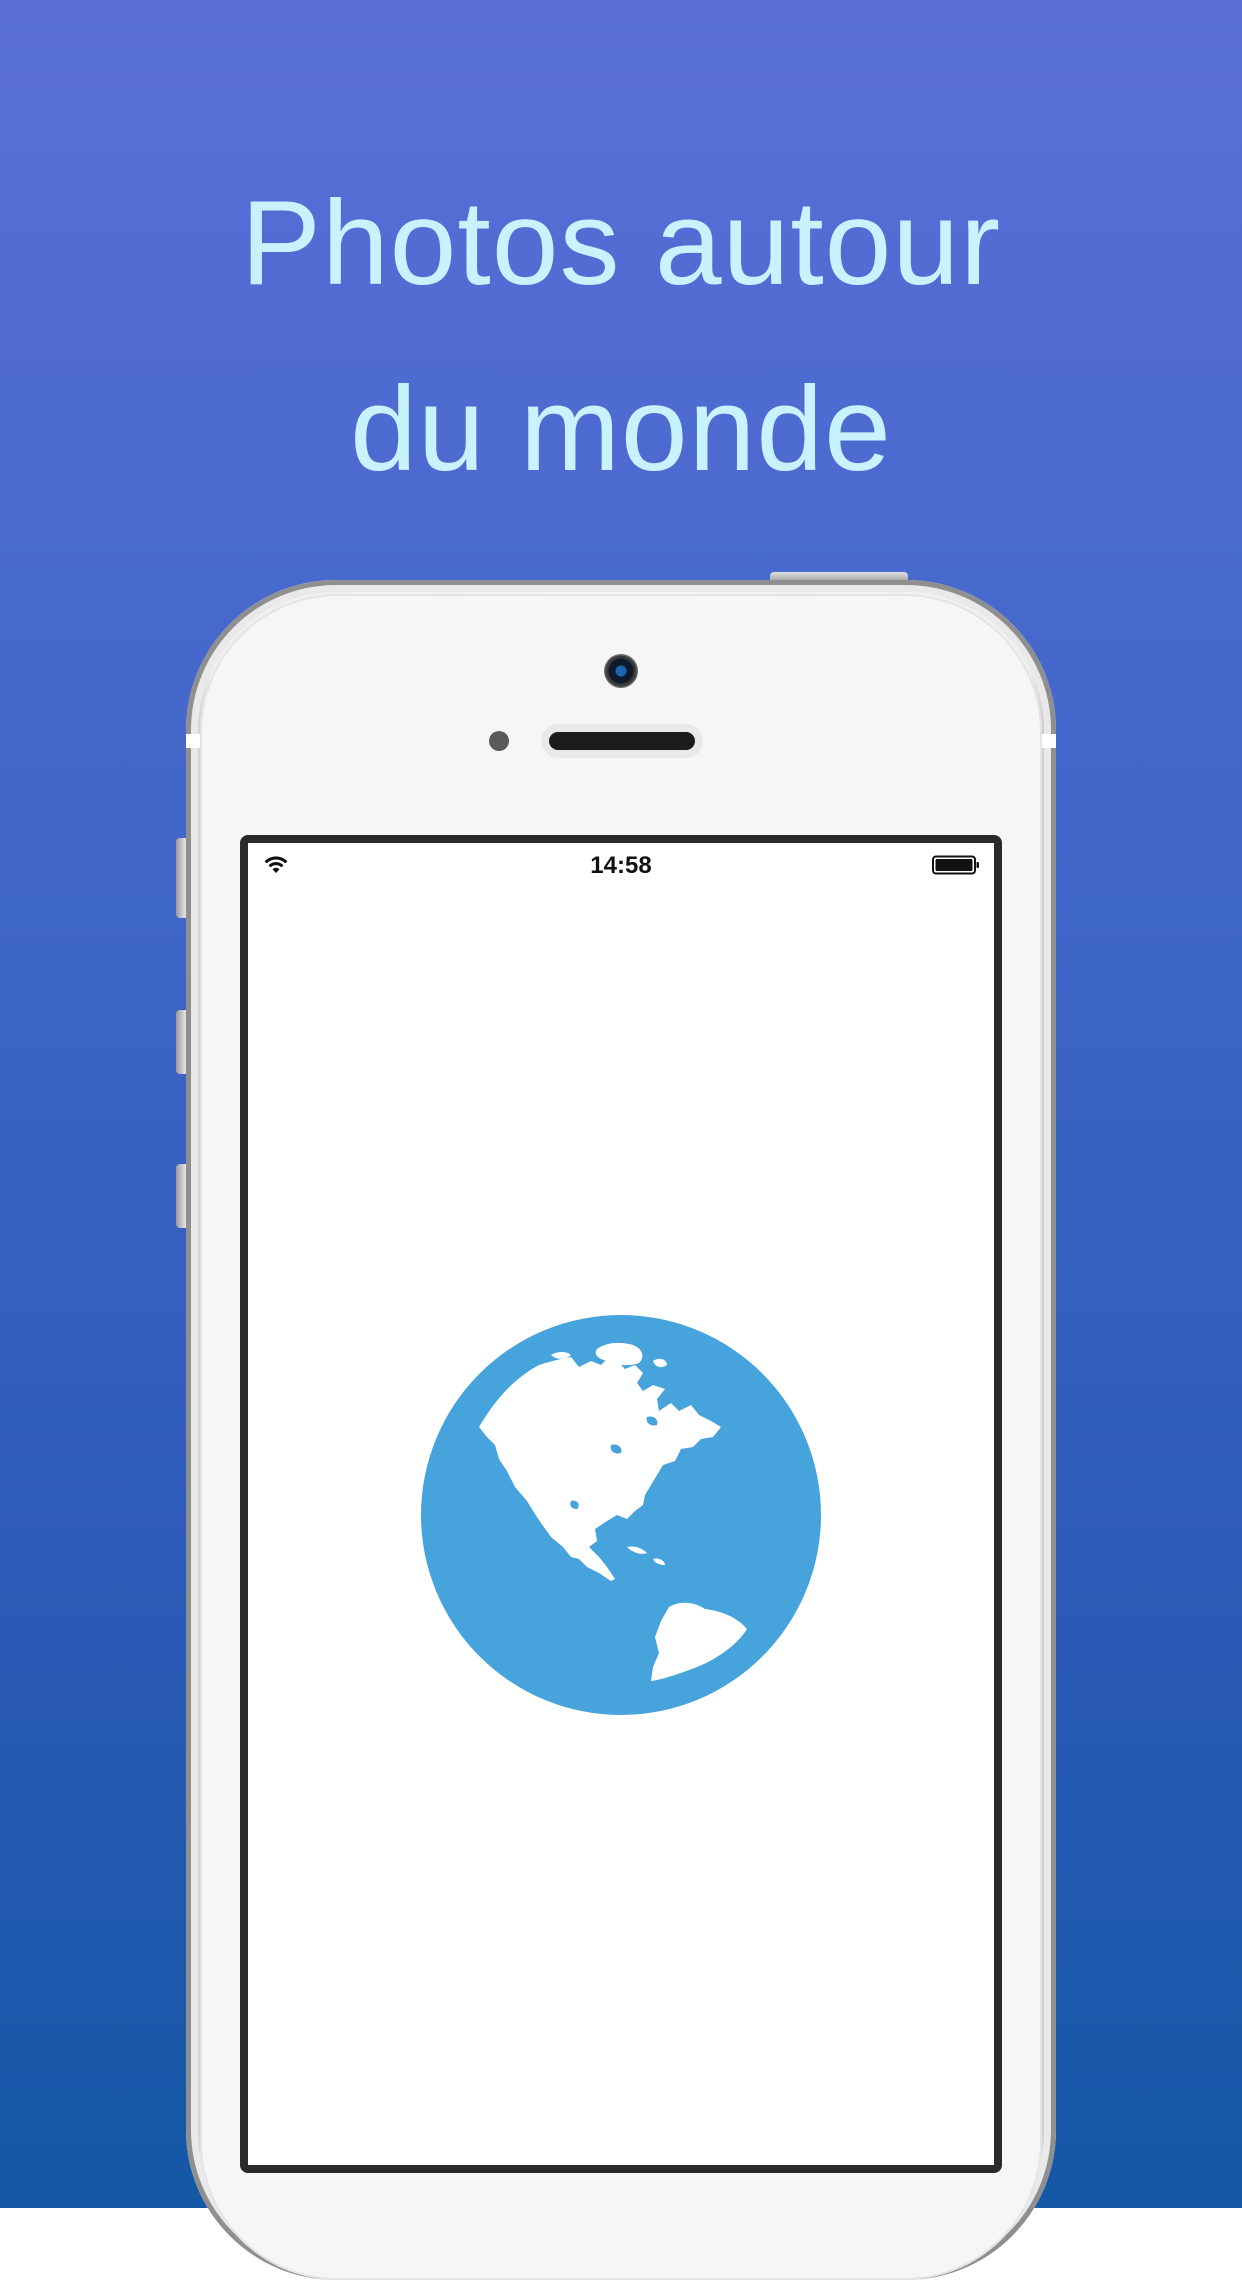 The height and width of the screenshot is (2280, 1242). Describe the element at coordinates (1049, 741) in the screenshot. I see `antenna-band-right` at that location.